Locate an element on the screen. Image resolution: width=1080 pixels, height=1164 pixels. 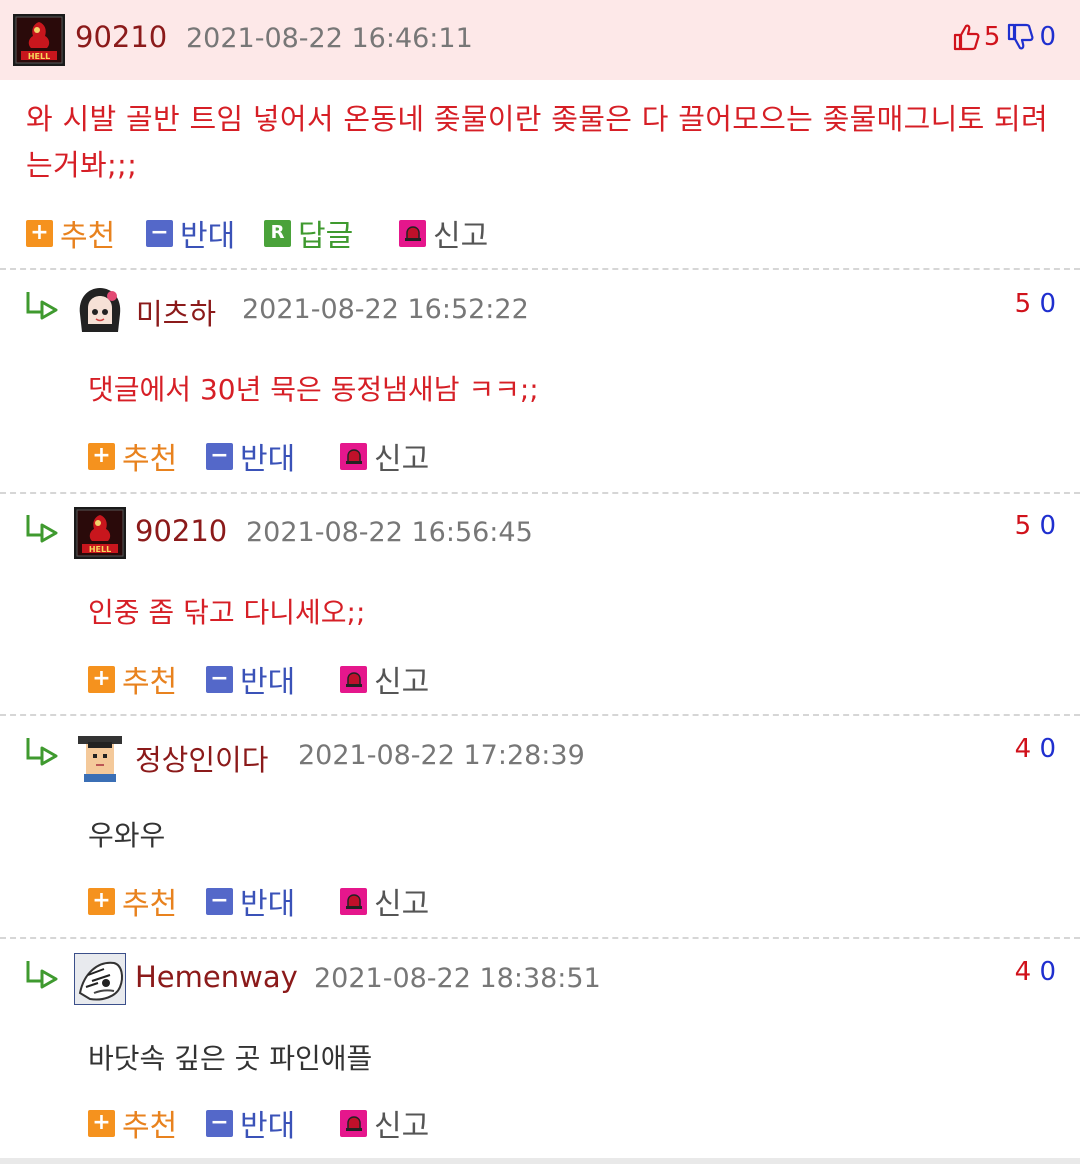
reply-label: 답글 is located at coordinates (326, 236).